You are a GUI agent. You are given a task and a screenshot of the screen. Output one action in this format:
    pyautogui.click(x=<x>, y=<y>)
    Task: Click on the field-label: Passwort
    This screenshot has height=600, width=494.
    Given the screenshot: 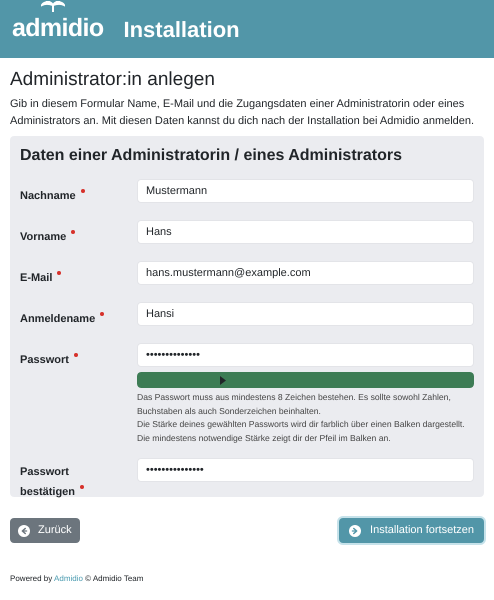 What is the action you would take?
    pyautogui.click(x=49, y=360)
    